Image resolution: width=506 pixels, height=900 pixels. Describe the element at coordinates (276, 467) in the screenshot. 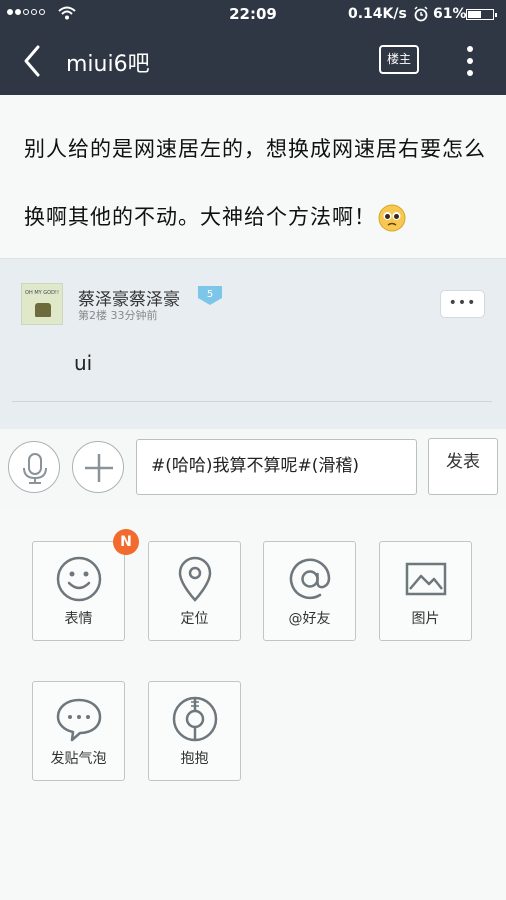

I see `reply-input: #(哈哈)我算不算呢#(滑稽)` at that location.